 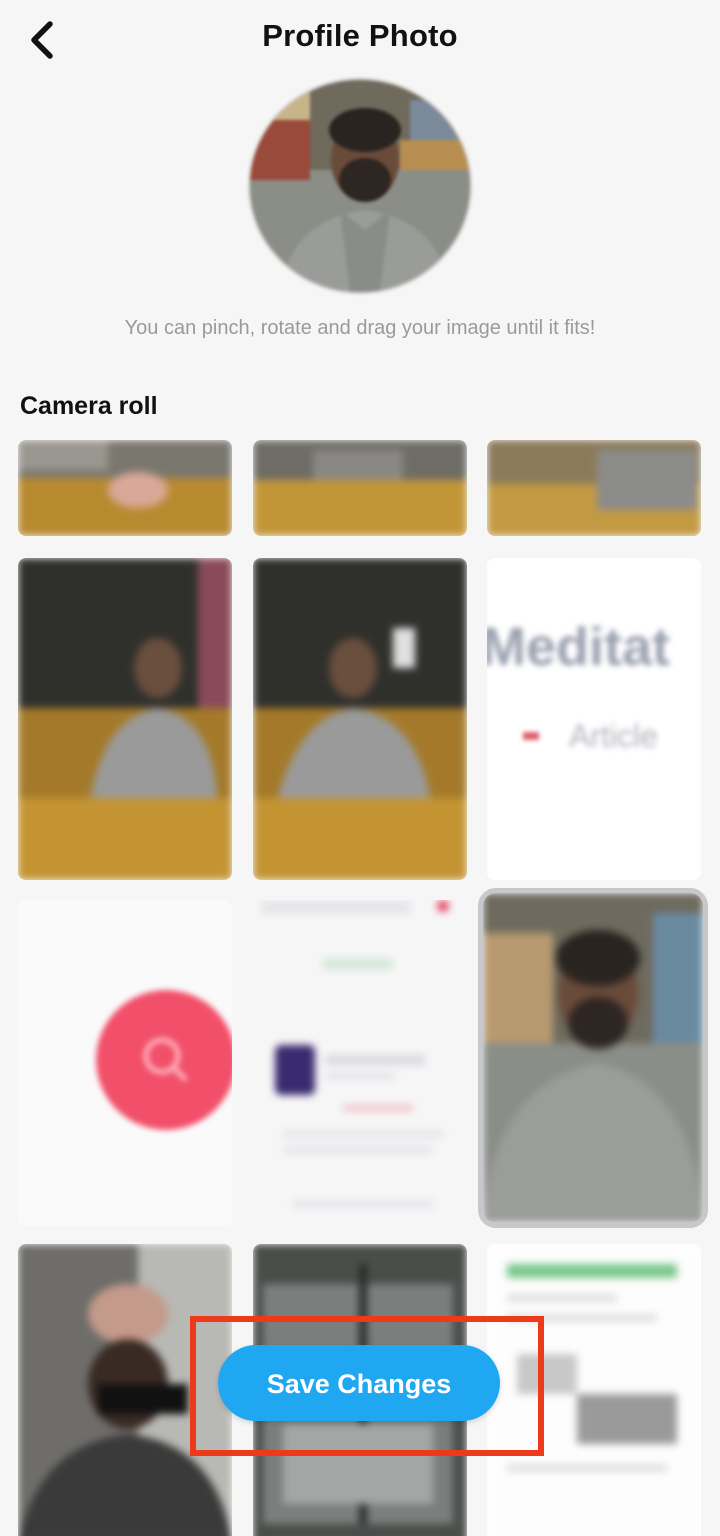 I want to click on blurred-heading-fragment: Meditat, so click(x=578, y=647).